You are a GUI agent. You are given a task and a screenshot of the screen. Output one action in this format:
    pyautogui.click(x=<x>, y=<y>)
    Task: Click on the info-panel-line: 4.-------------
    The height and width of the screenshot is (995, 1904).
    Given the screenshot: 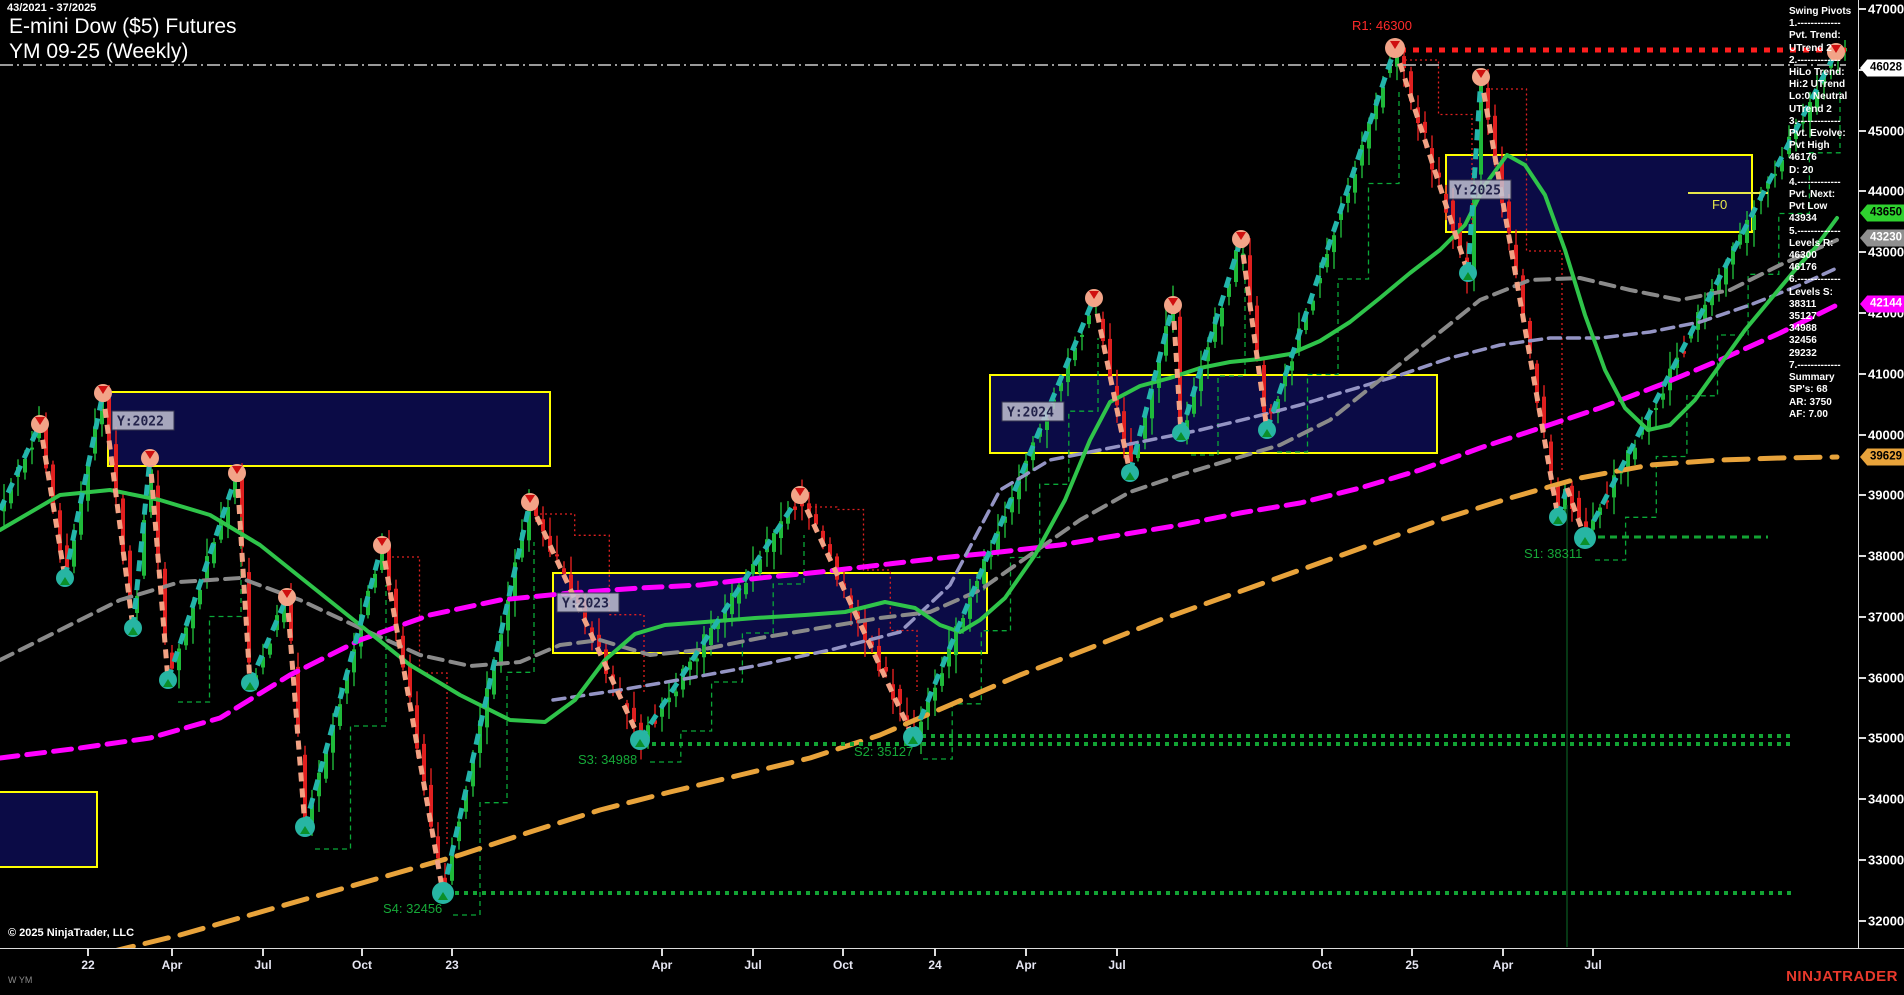 What is the action you would take?
    pyautogui.click(x=1815, y=182)
    